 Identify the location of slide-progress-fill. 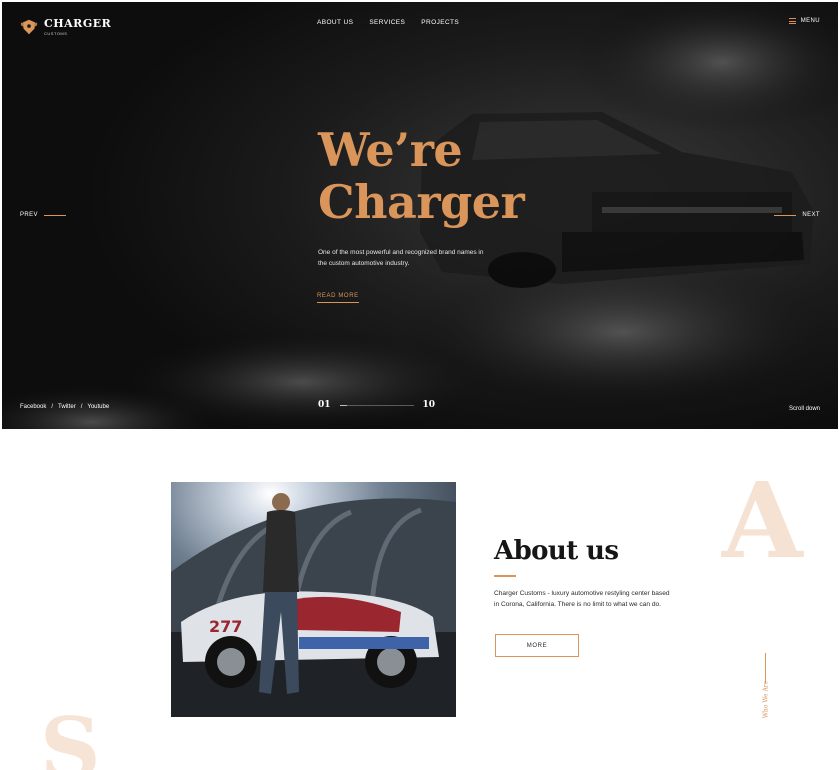
(343, 405).